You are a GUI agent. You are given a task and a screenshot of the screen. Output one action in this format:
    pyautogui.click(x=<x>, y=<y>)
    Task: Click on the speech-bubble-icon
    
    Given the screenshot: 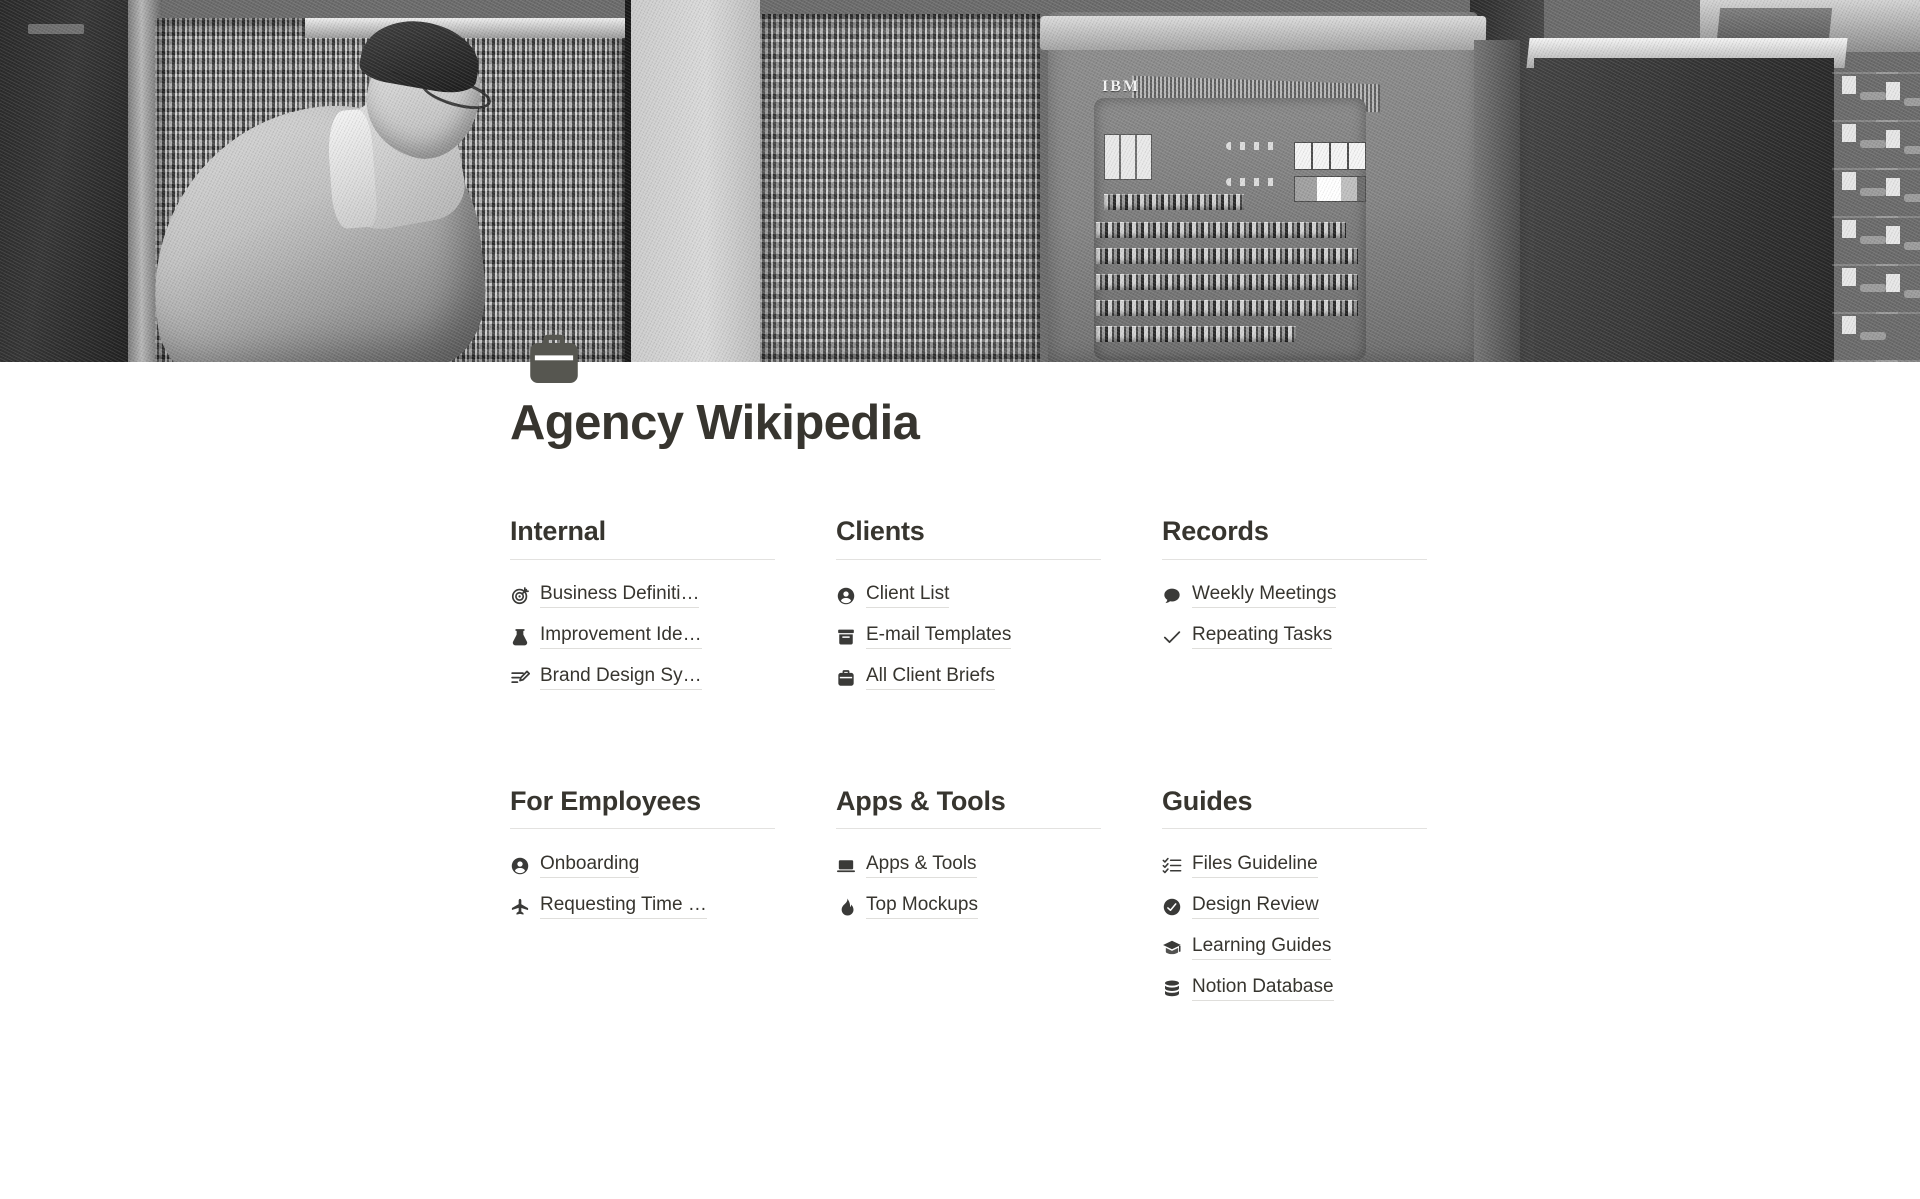 What is the action you would take?
    pyautogui.click(x=1172, y=596)
    